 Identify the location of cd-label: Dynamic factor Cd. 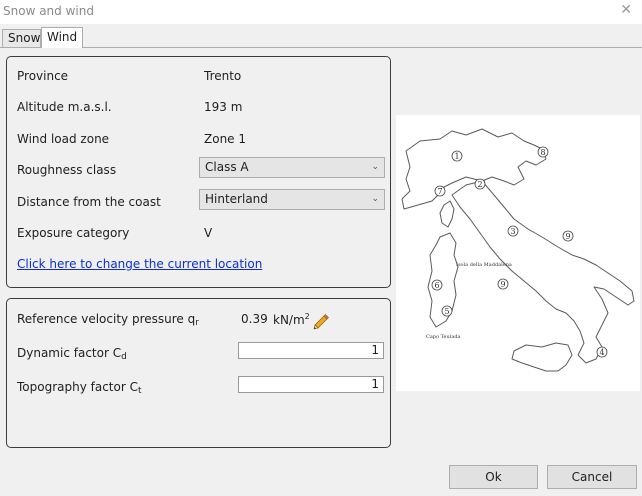
(72, 354).